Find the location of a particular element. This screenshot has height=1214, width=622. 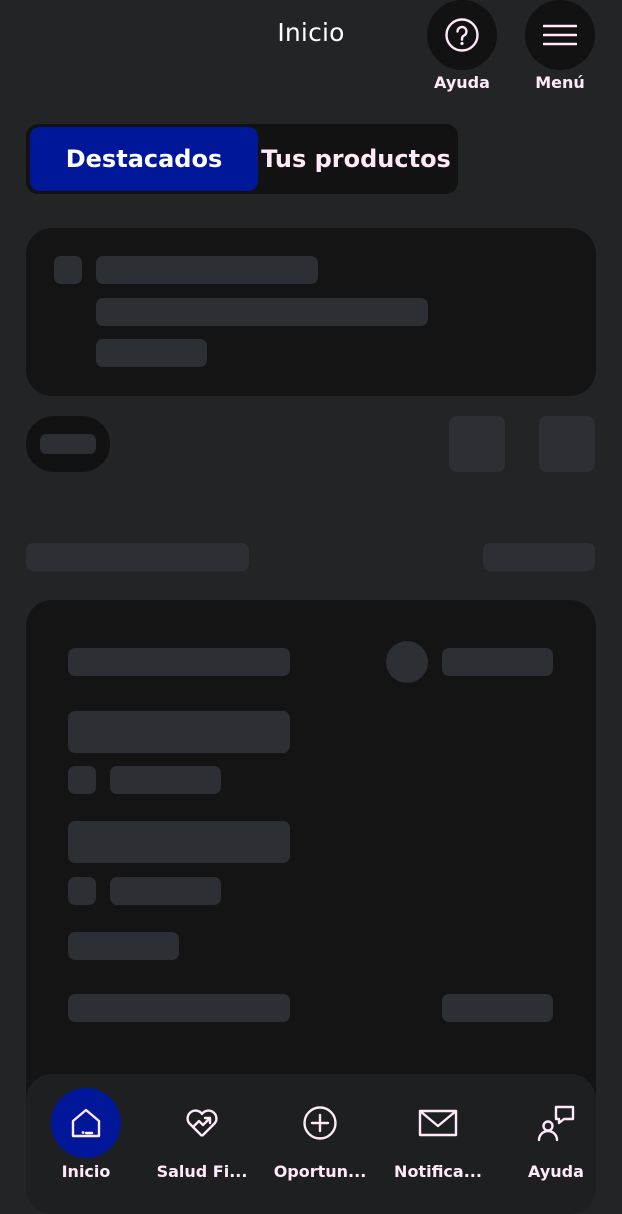

segmented-control: Destacados Tus productos is located at coordinates (242, 159).